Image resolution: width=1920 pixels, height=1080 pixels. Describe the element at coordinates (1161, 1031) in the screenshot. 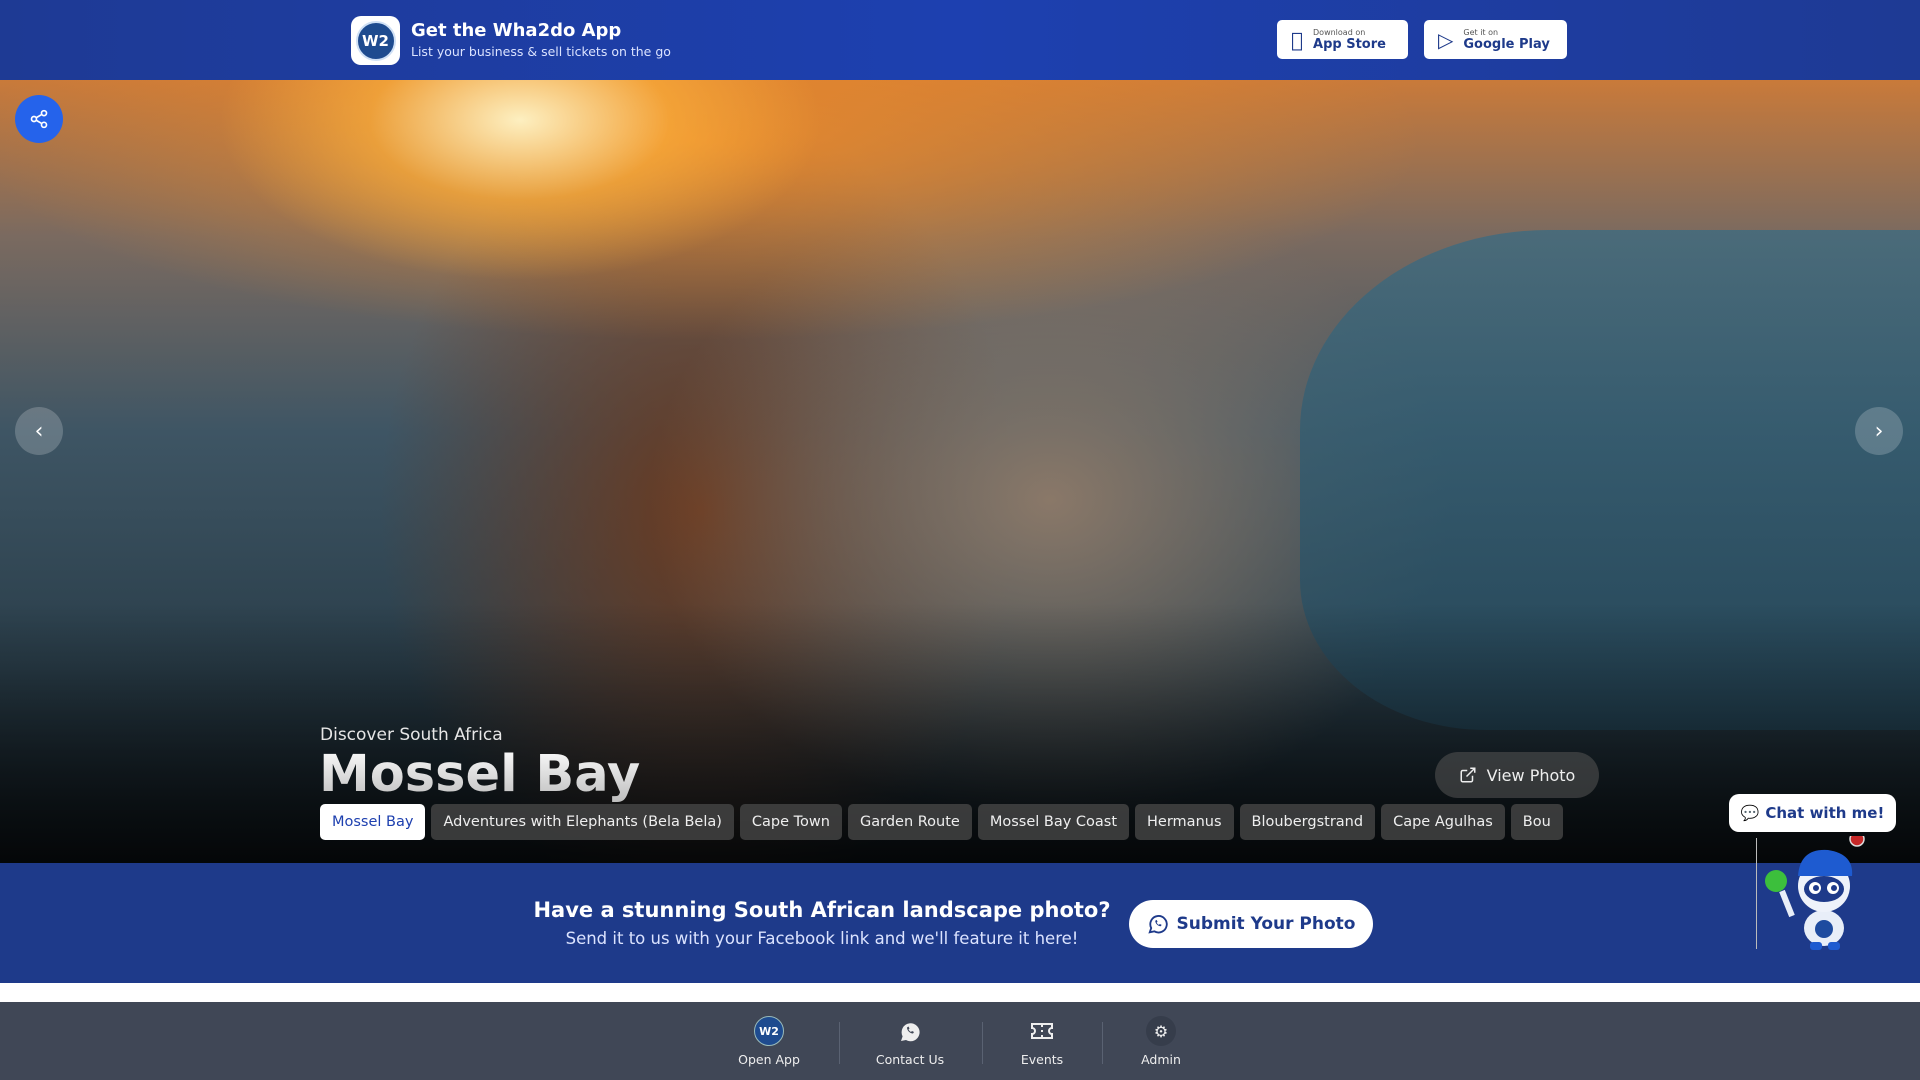

I see `gear-icon: ⚙` at that location.